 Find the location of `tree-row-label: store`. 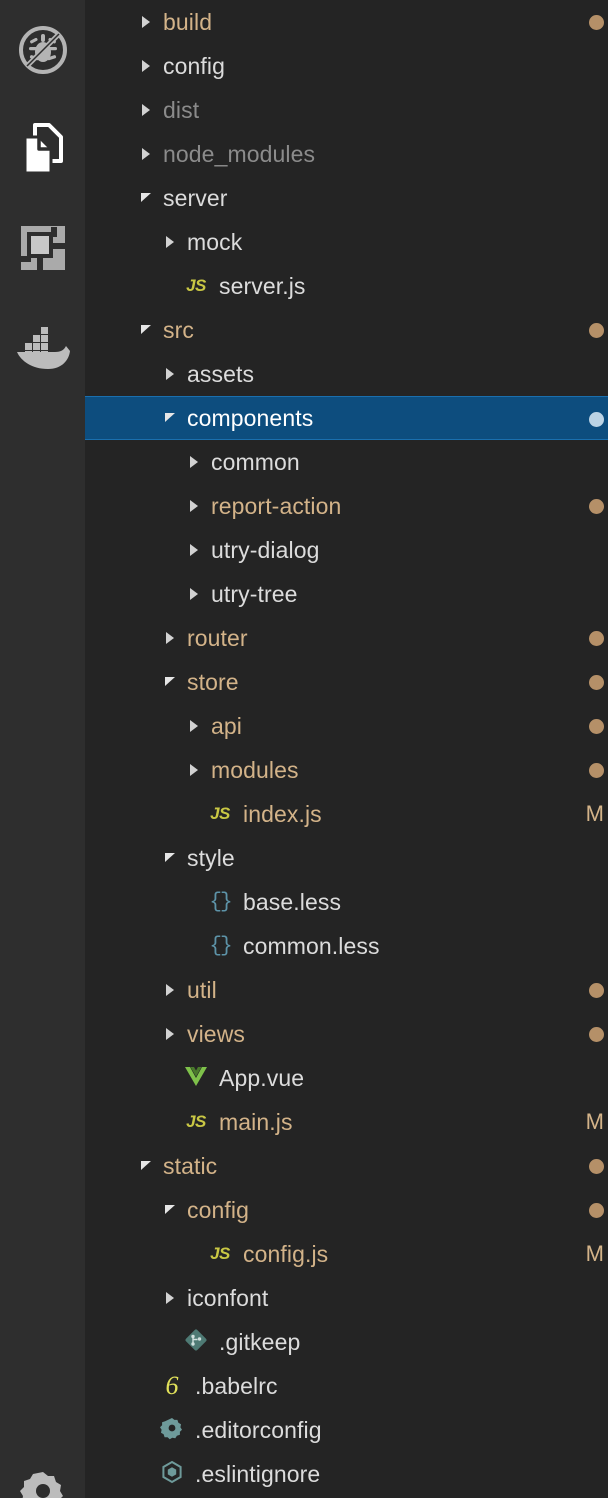

tree-row-label: store is located at coordinates (213, 682).